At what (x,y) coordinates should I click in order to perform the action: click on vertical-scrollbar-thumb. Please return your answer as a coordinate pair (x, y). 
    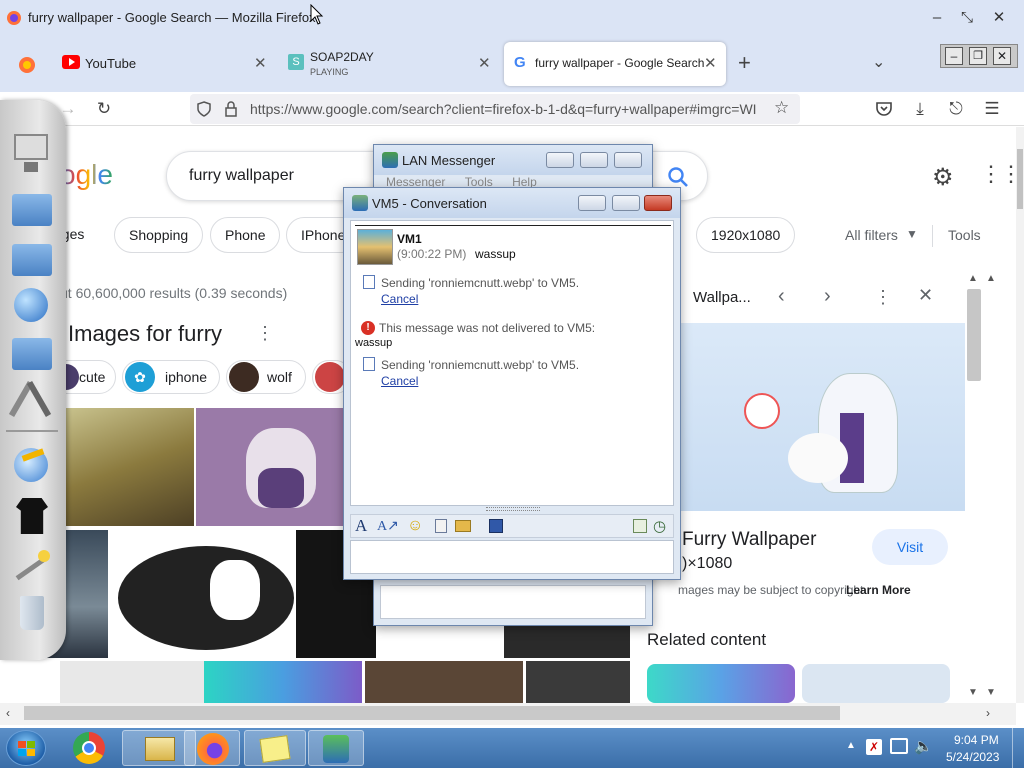
    Looking at the image, I should click on (1020, 179).